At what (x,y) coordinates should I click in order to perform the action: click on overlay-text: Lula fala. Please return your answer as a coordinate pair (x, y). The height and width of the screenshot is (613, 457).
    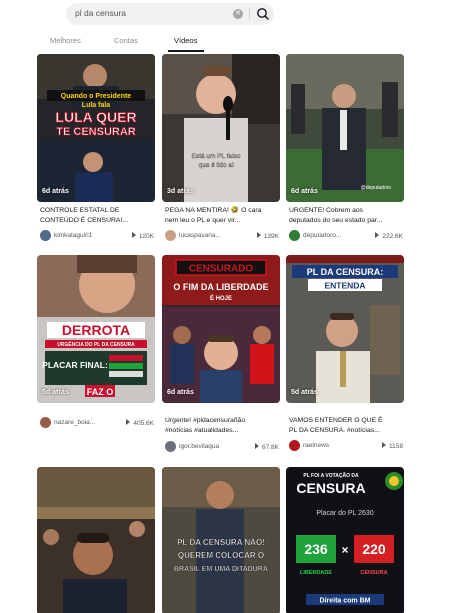
    Looking at the image, I should click on (96, 105).